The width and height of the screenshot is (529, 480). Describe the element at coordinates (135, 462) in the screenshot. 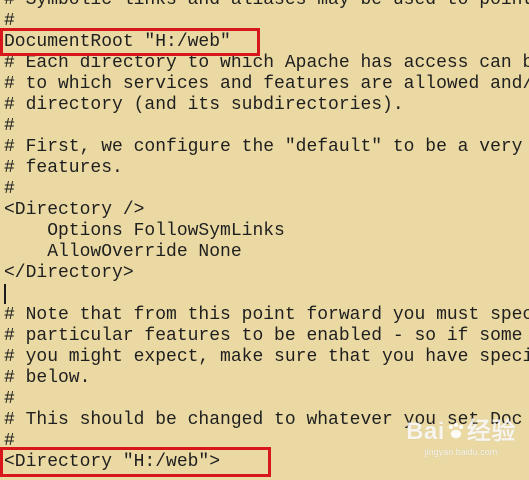

I see `directory-web-highlight-box` at that location.